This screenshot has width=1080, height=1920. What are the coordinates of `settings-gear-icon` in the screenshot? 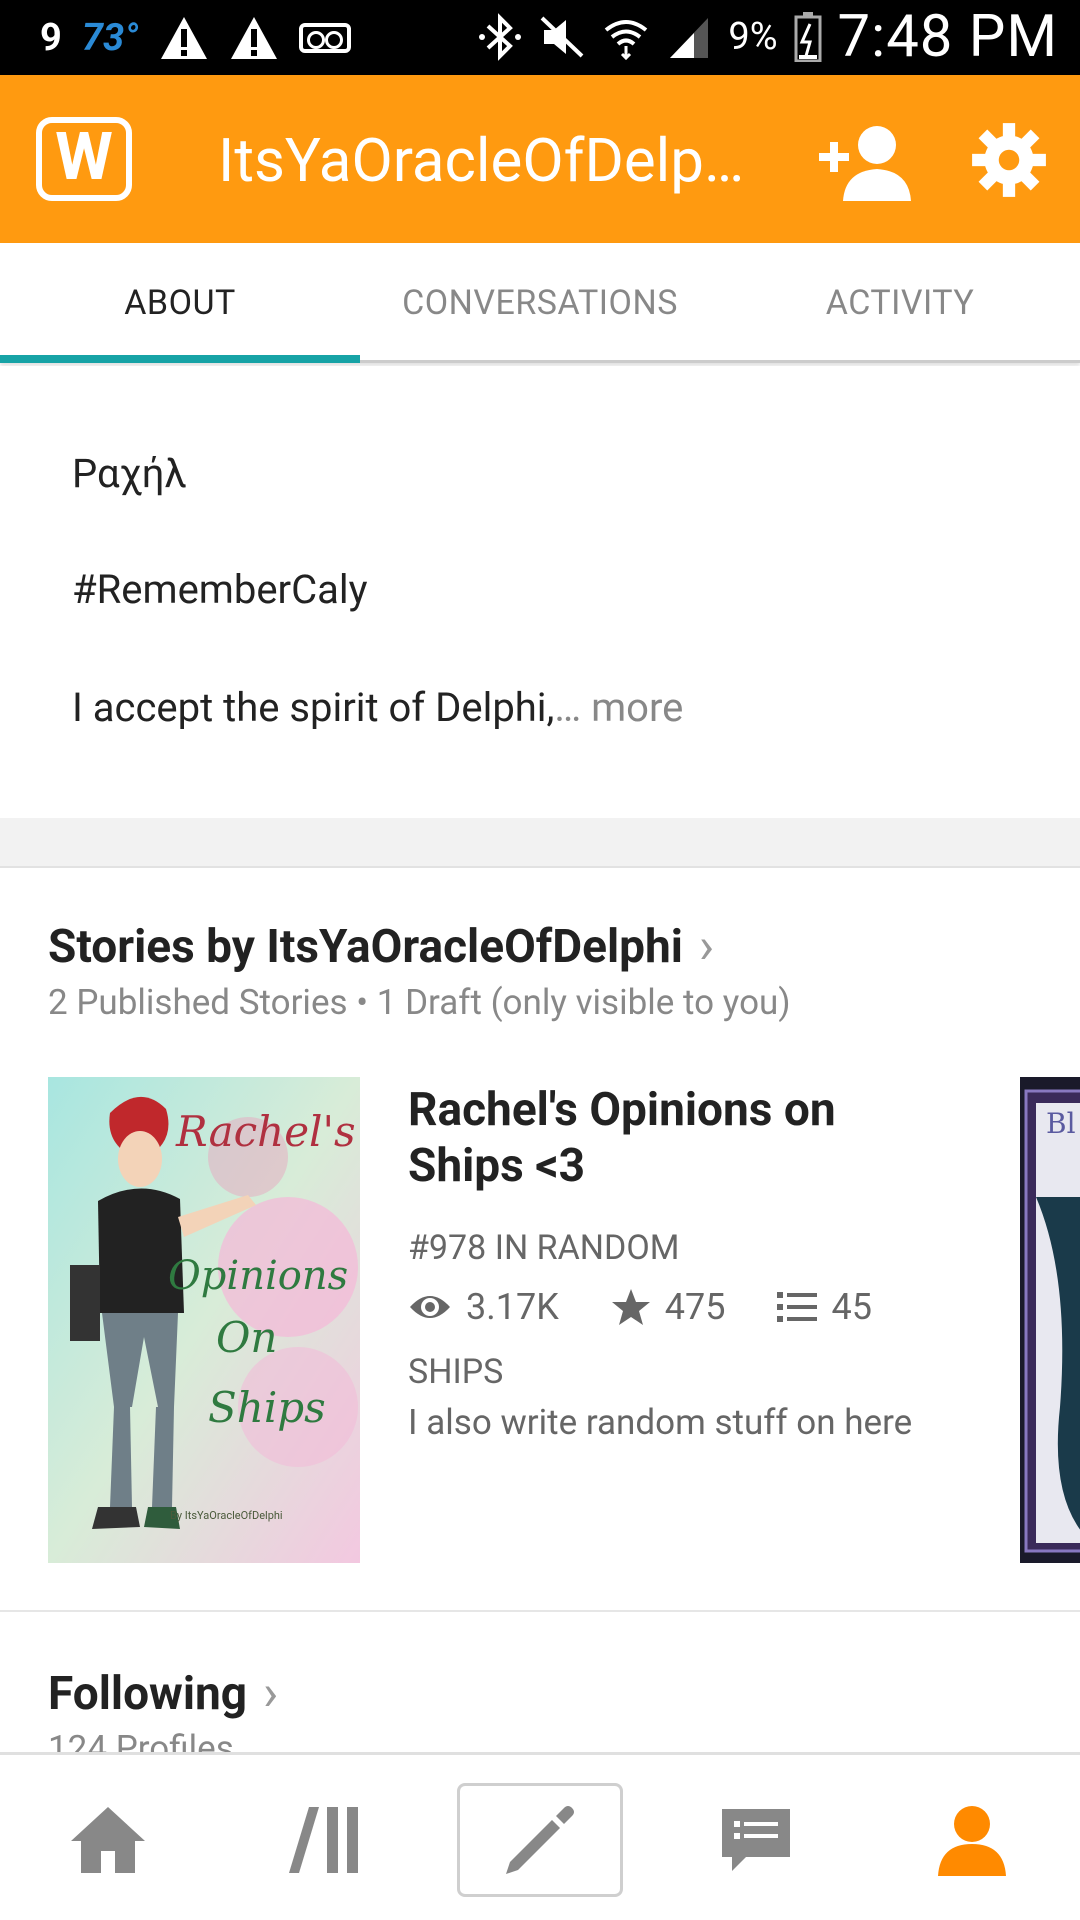 It's located at (1009, 160).